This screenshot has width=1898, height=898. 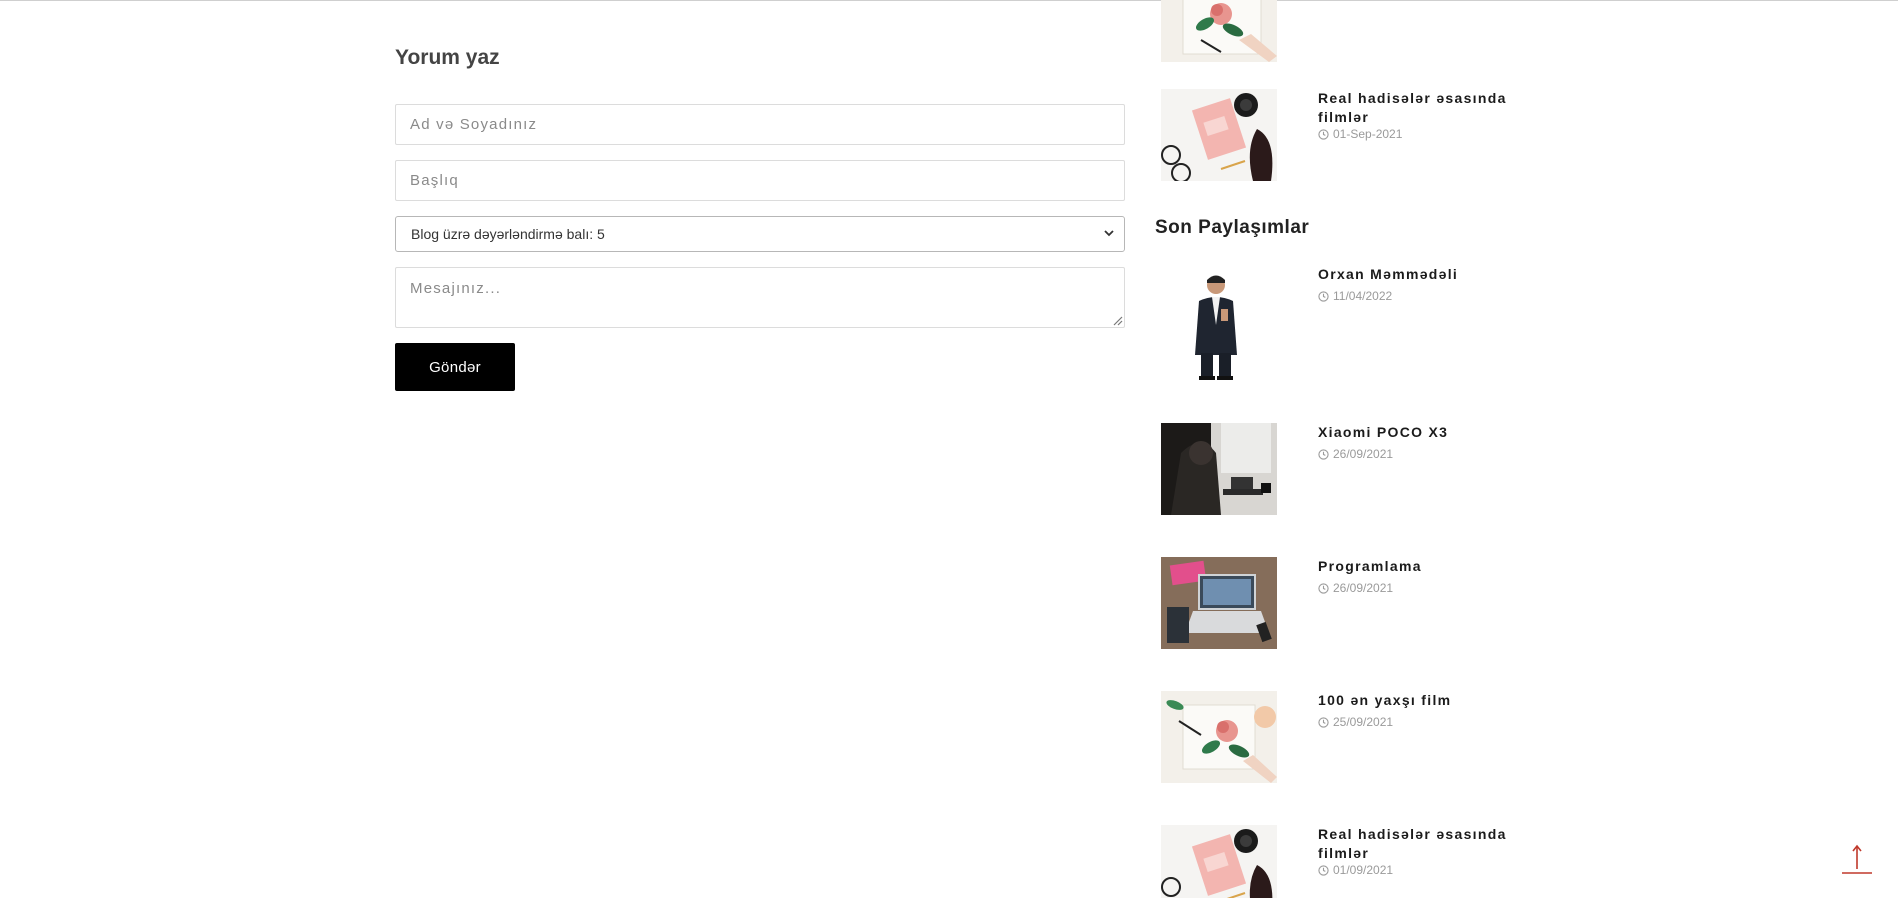 What do you see at coordinates (1368, 134) in the screenshot?
I see `post-date-text: 01-Sep-2021` at bounding box center [1368, 134].